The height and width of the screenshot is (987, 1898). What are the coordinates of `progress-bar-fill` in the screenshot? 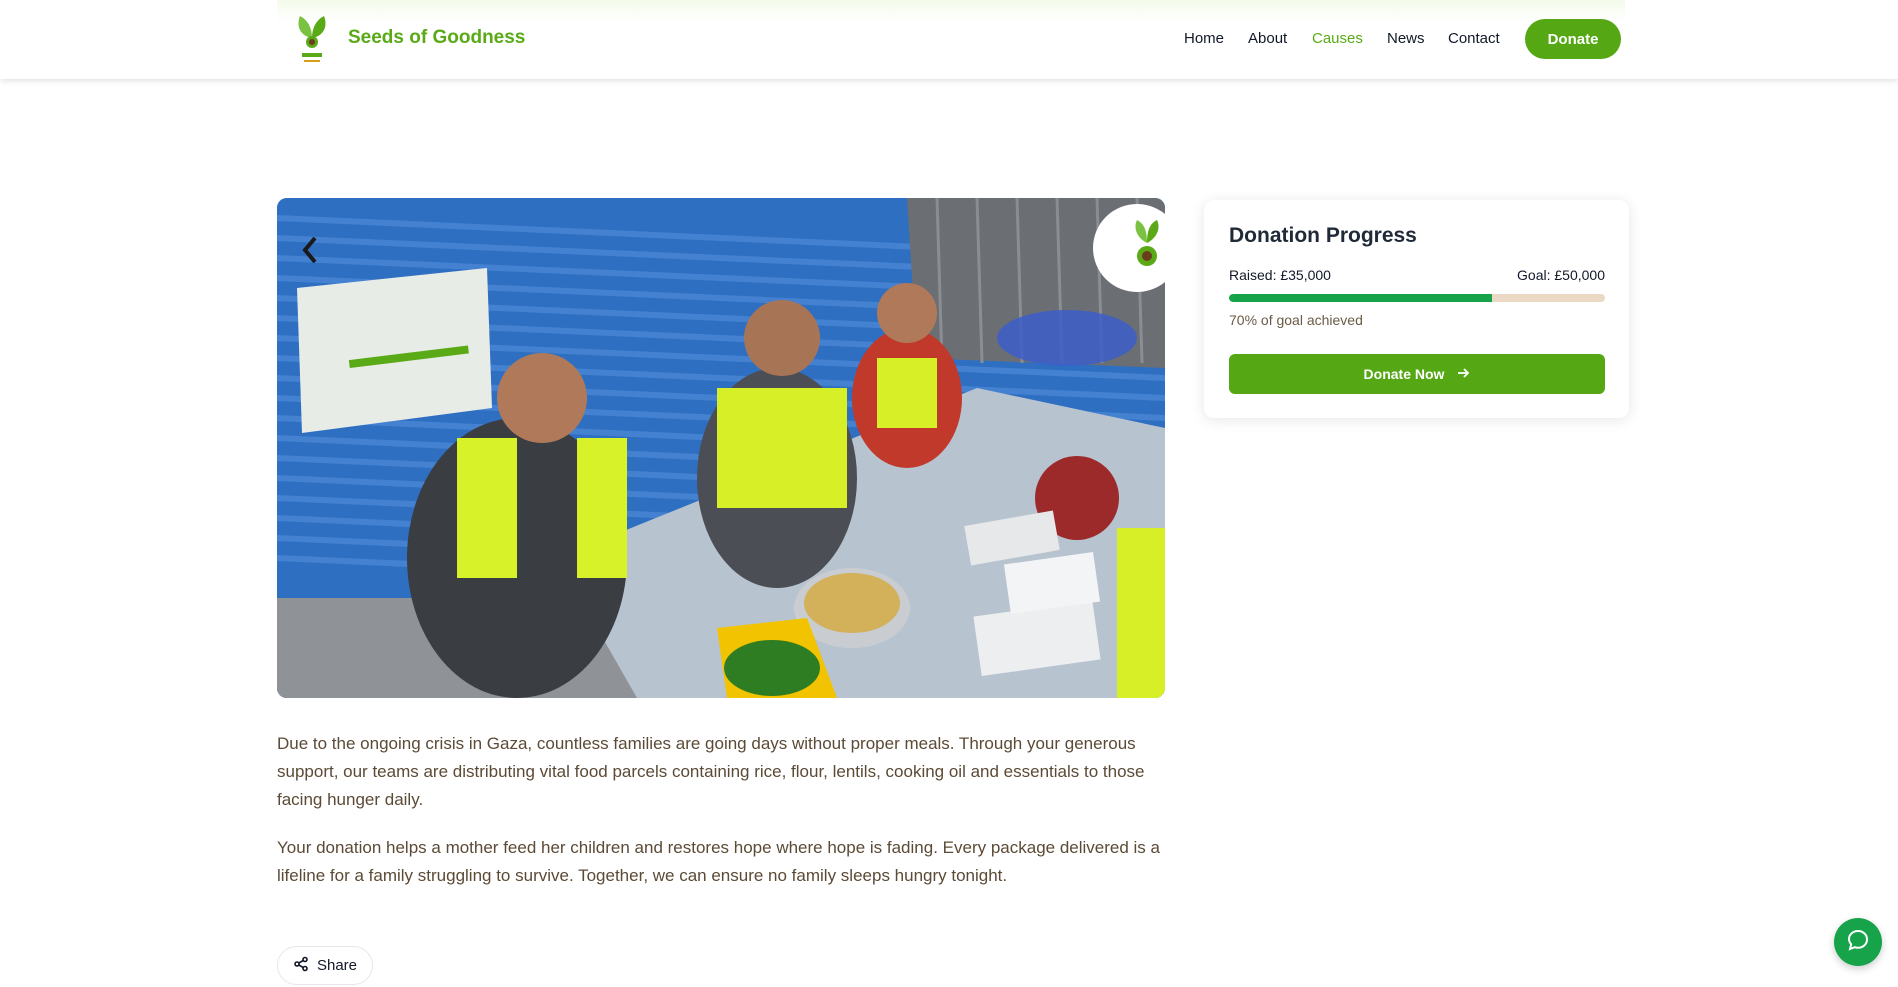 It's located at (1361, 298).